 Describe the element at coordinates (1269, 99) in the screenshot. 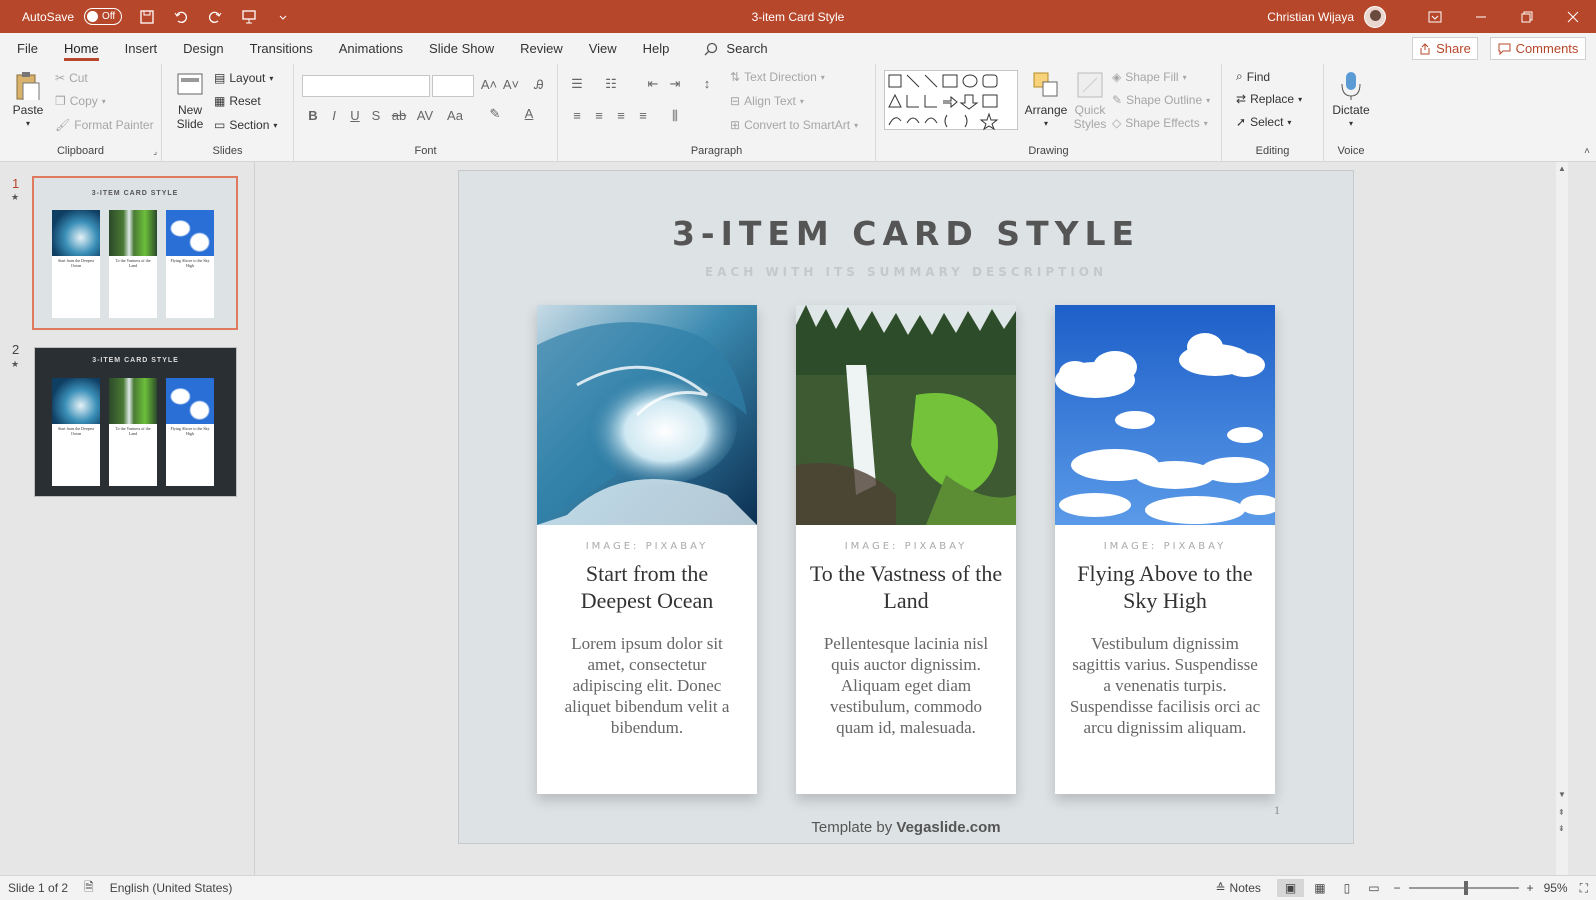

I see `replace-button: ⇄ Replace ▾` at that location.